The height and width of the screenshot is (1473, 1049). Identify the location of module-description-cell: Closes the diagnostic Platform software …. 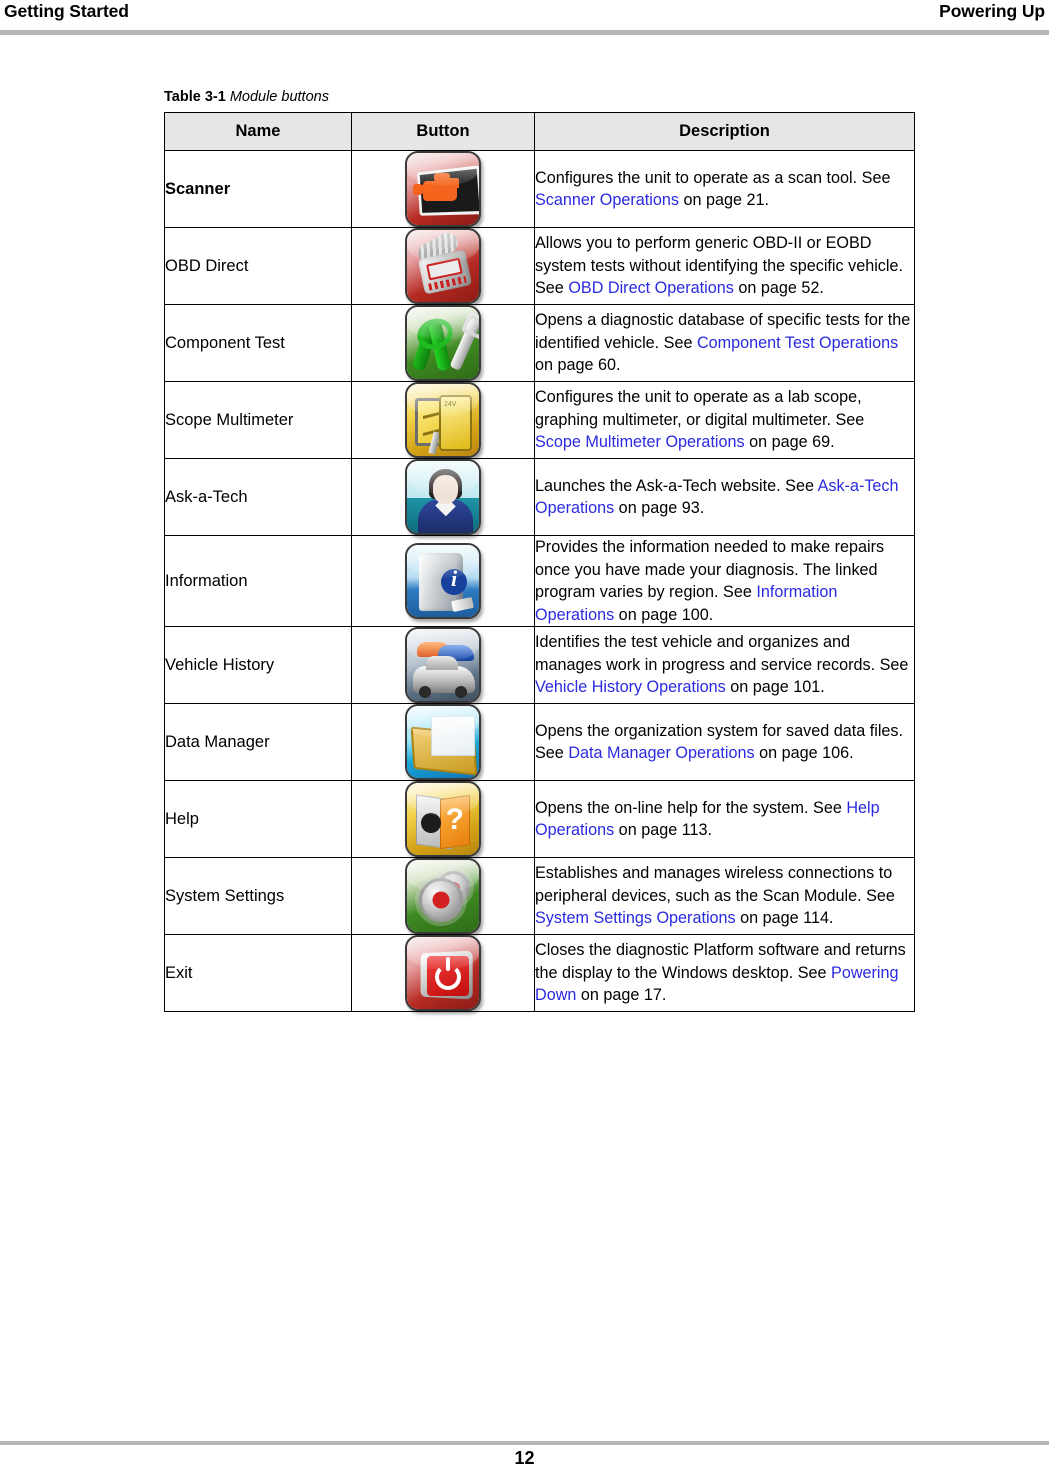
(724, 973).